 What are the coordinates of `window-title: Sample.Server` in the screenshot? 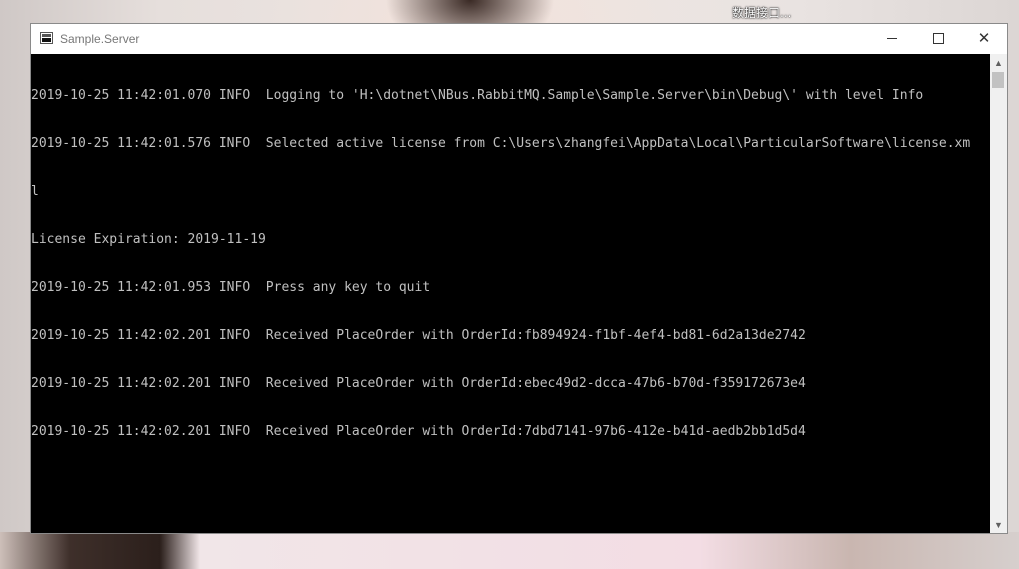 It's located at (100, 39).